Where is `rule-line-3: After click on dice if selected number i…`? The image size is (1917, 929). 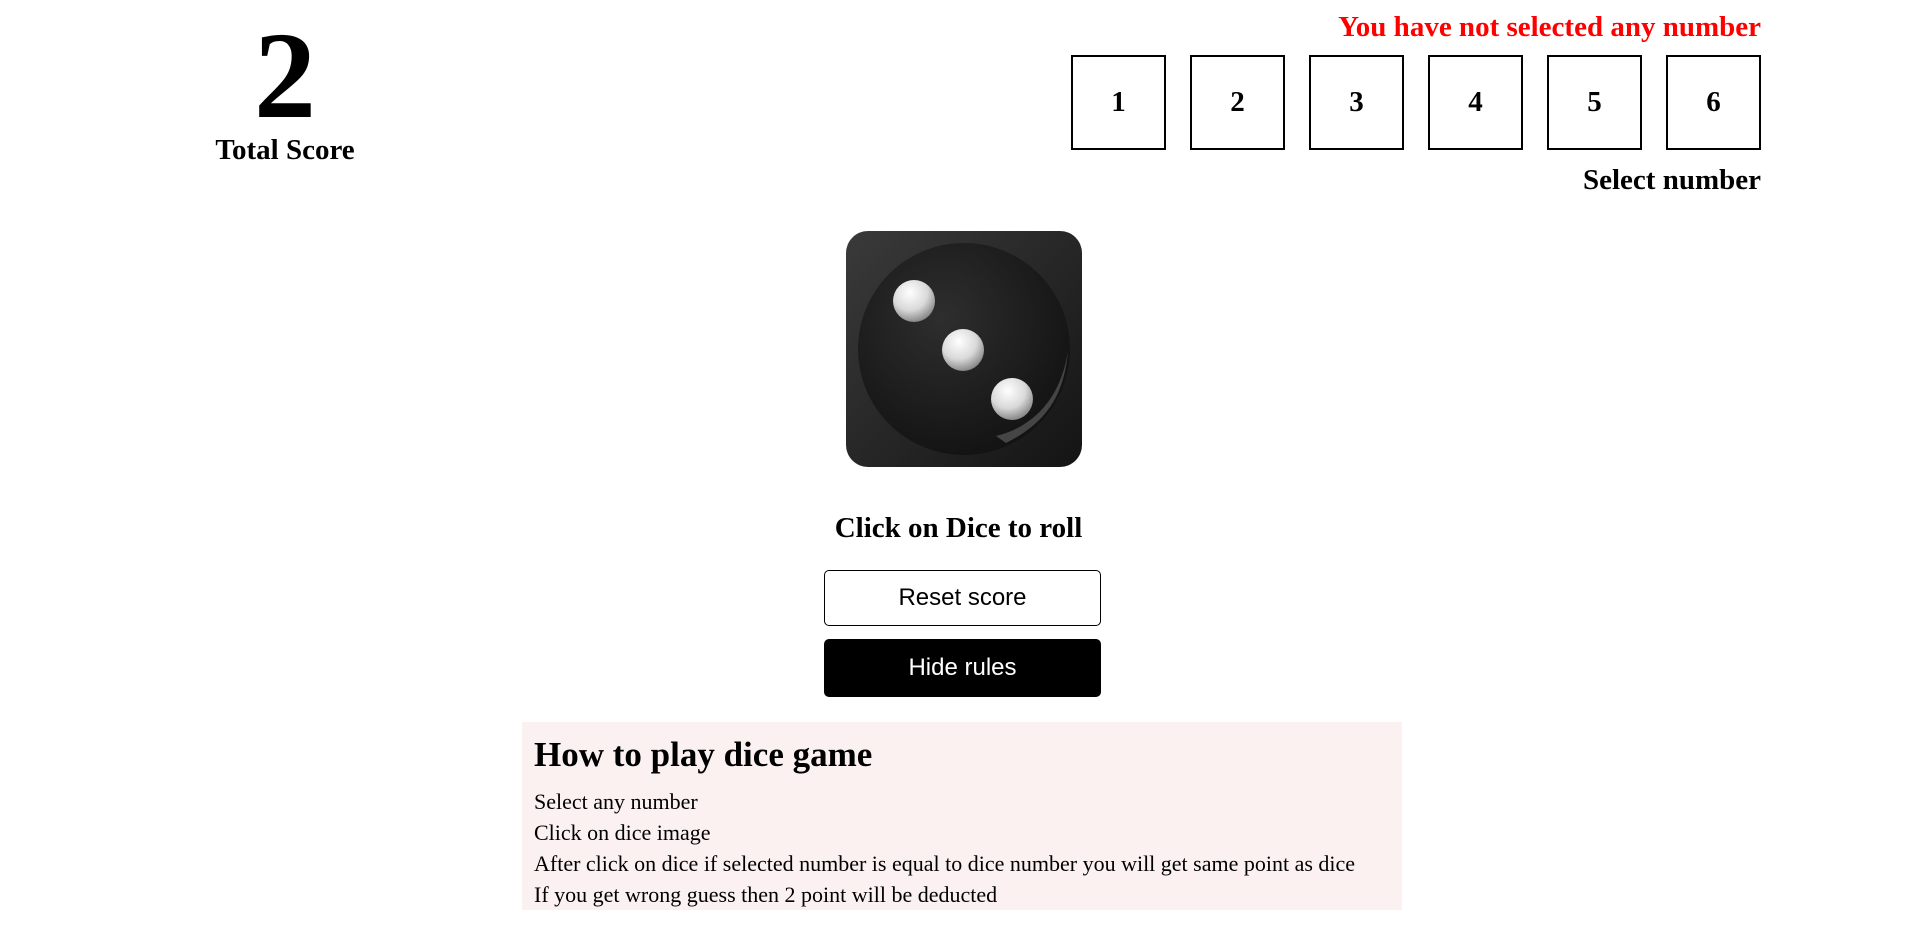
rule-line-3: After click on dice if selected number i… is located at coordinates (945, 863).